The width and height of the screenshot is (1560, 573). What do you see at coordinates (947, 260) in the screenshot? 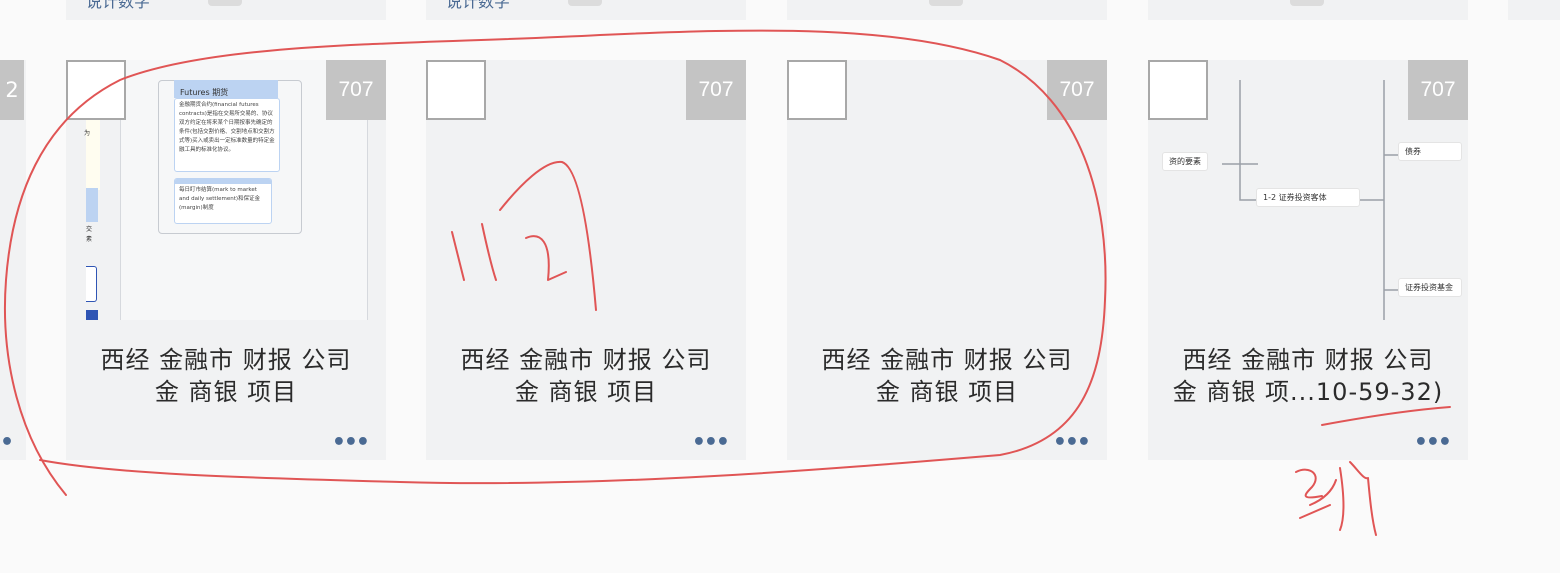
I see `mindmap-card-3: 707 西经 金融市 财报 公司 金 商银 项目 •••` at bounding box center [947, 260].